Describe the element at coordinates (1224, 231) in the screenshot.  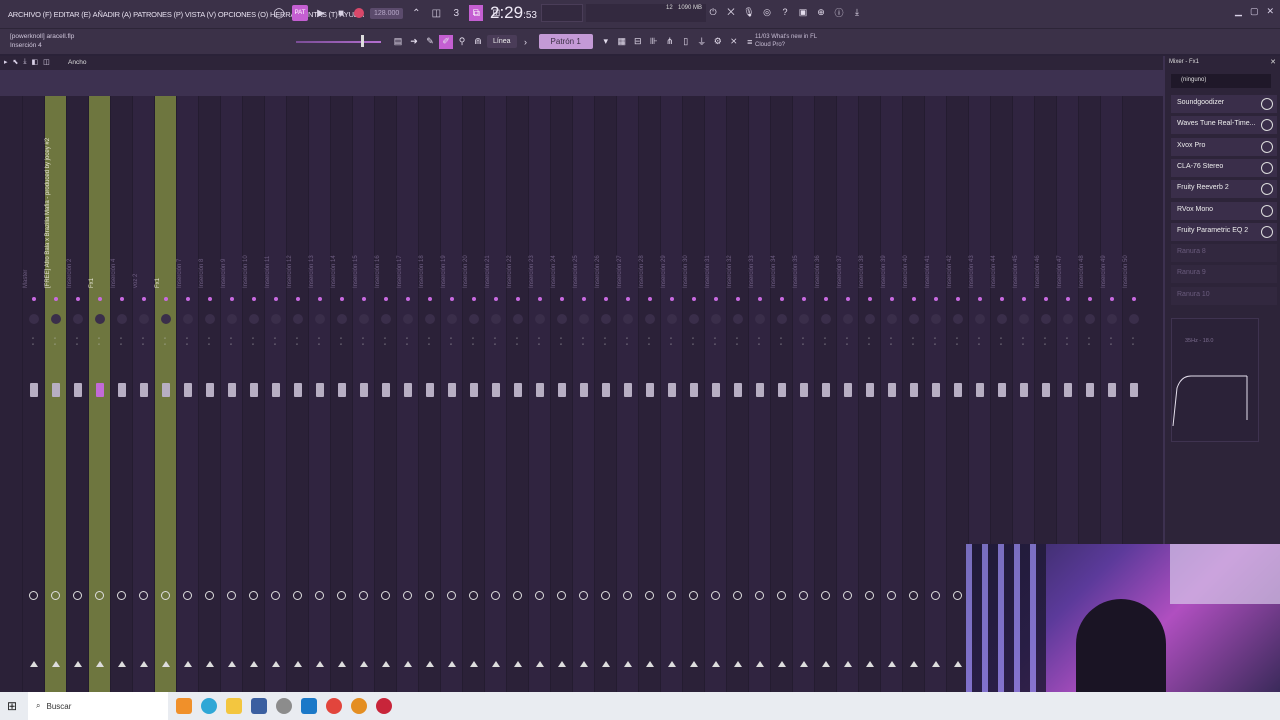
I see `effect-slot: Fruity Parametric EQ 2` at that location.